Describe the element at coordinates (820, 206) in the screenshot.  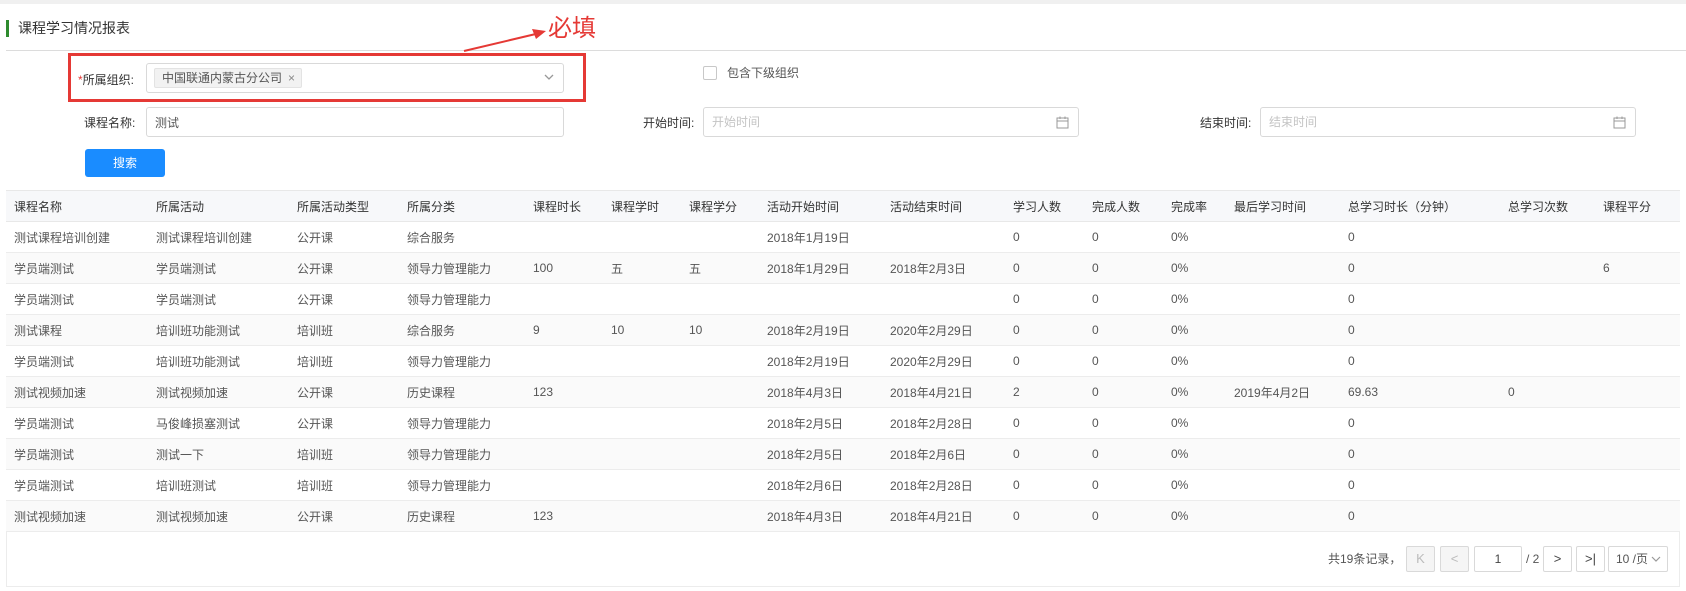
I see `column-header: 活动开始时间` at that location.